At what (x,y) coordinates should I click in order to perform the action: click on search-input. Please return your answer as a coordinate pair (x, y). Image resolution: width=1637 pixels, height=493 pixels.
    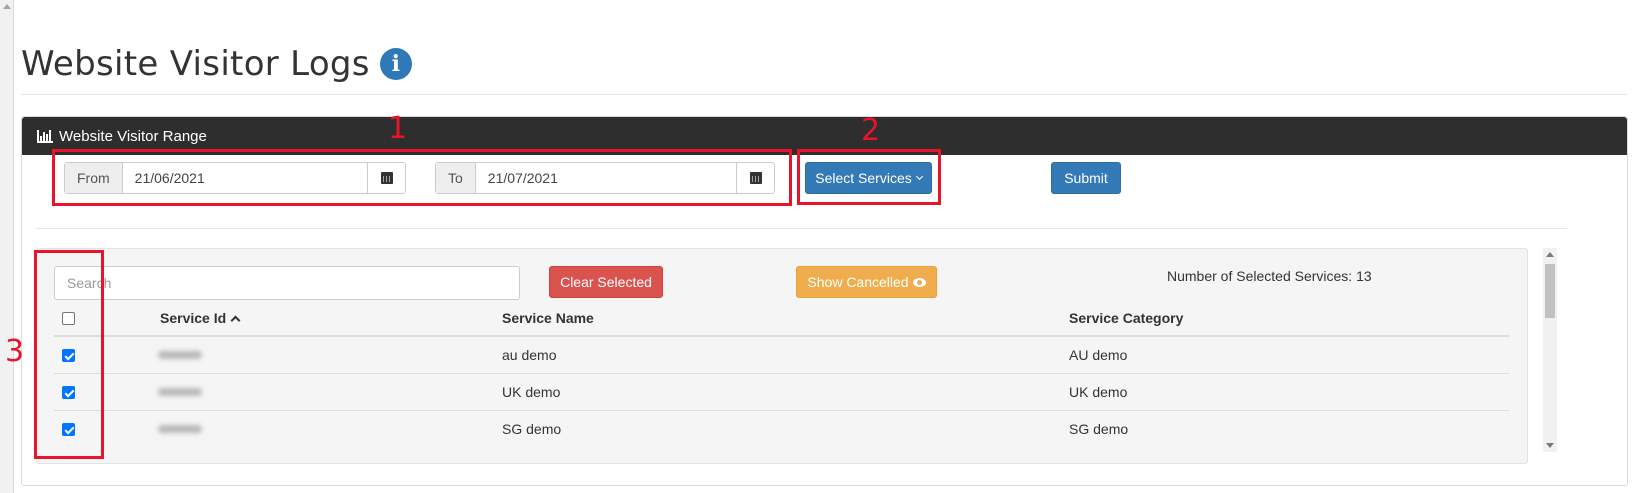
    Looking at the image, I should click on (287, 283).